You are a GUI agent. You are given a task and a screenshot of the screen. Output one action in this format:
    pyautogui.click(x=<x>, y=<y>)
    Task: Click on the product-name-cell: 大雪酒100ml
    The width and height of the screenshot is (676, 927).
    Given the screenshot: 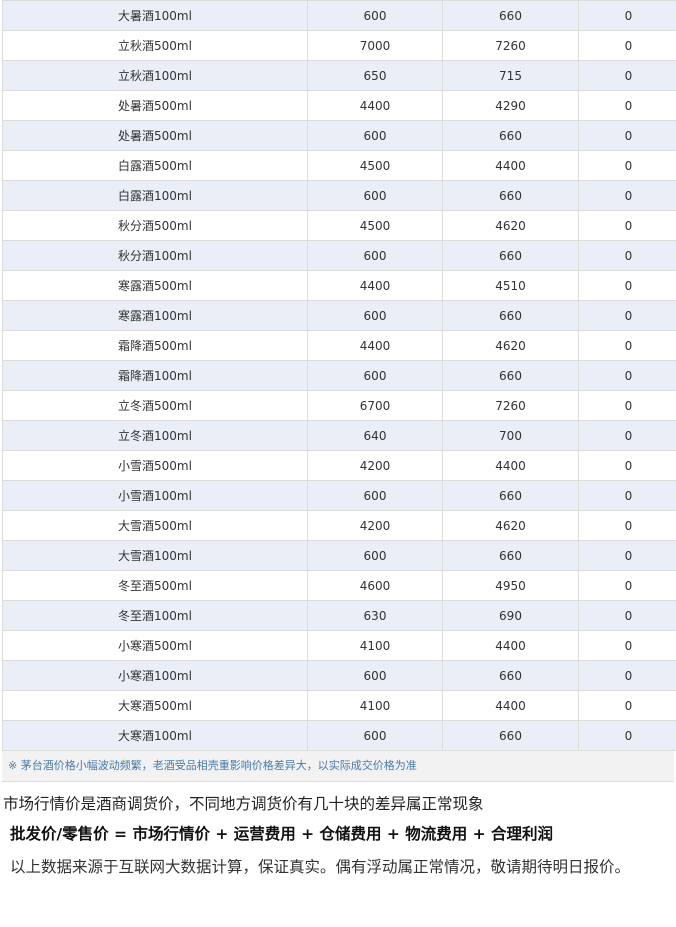 What is the action you would take?
    pyautogui.click(x=155, y=555)
    